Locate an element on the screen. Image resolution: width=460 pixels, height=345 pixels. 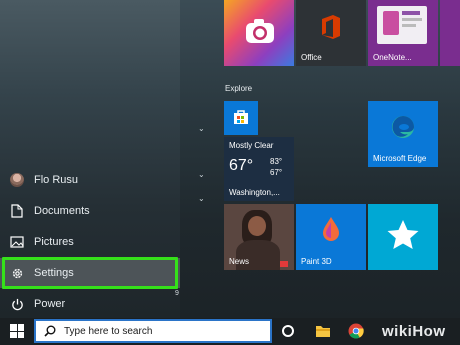
store-bag-icon is located at coordinates (241, 117).